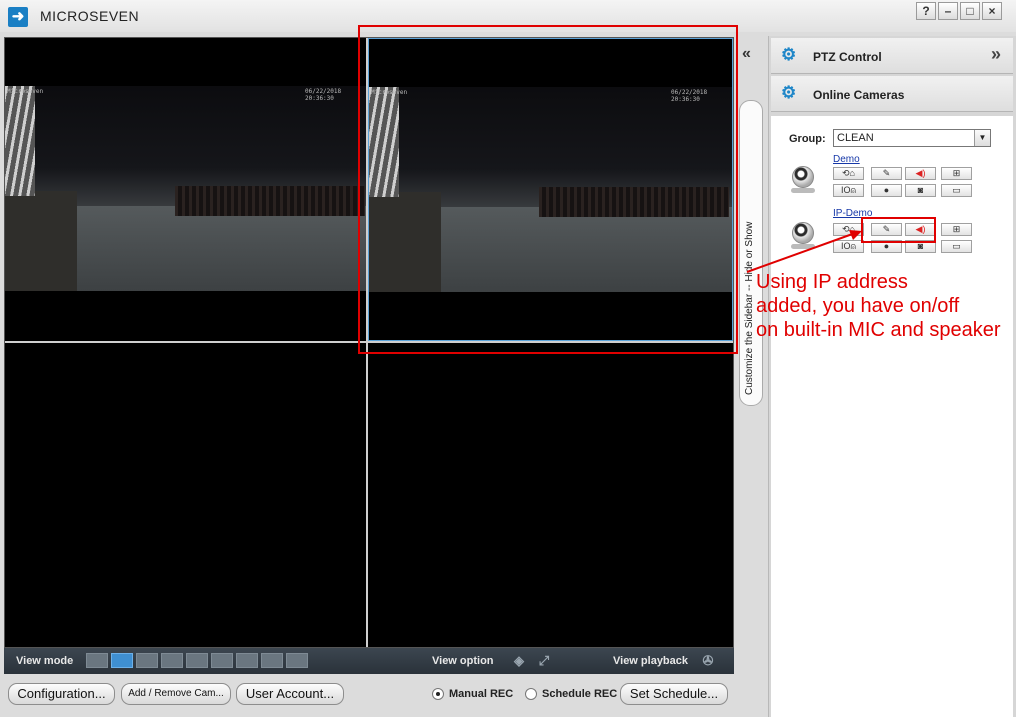  Describe the element at coordinates (25, 91) in the screenshot. I see `osd-camera-name: Microseven` at that location.